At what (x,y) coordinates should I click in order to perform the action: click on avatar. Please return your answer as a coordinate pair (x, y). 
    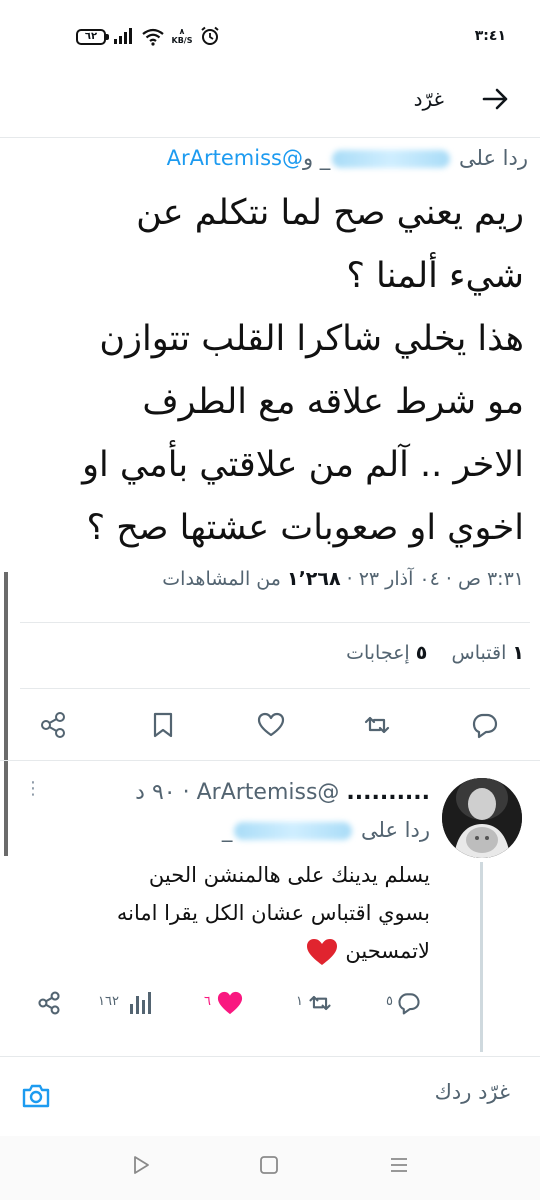
    Looking at the image, I should click on (482, 818).